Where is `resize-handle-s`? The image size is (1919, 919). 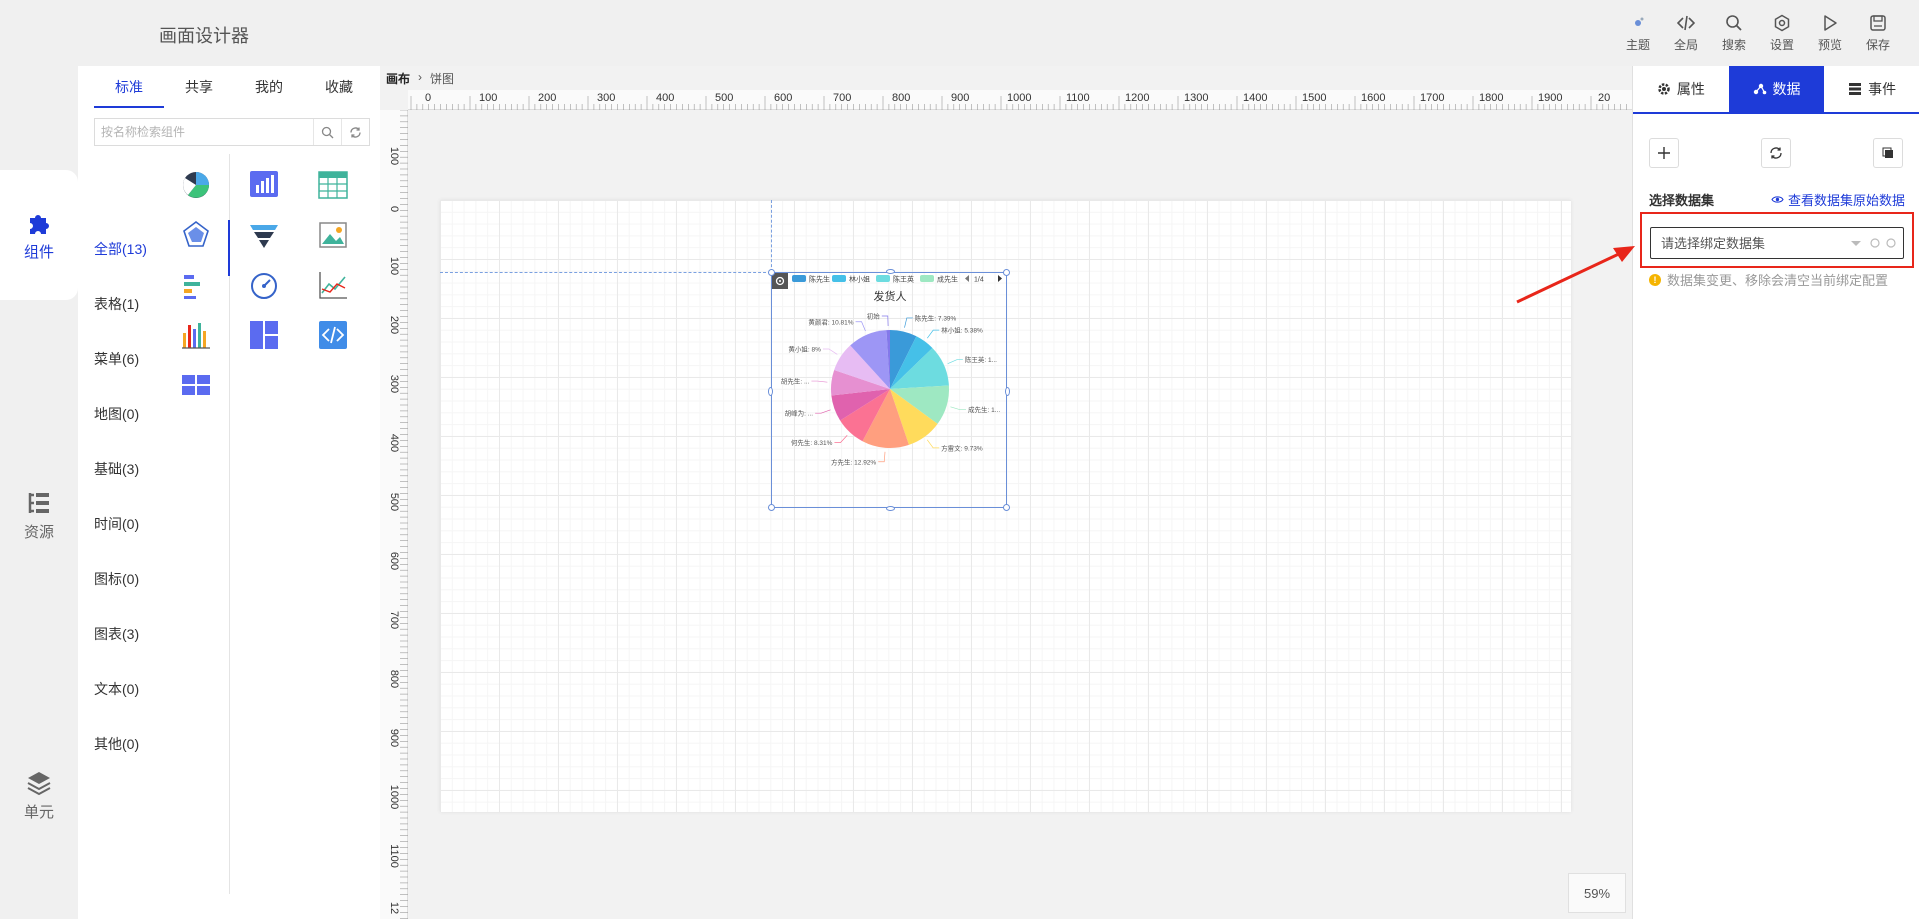 resize-handle-s is located at coordinates (890, 508).